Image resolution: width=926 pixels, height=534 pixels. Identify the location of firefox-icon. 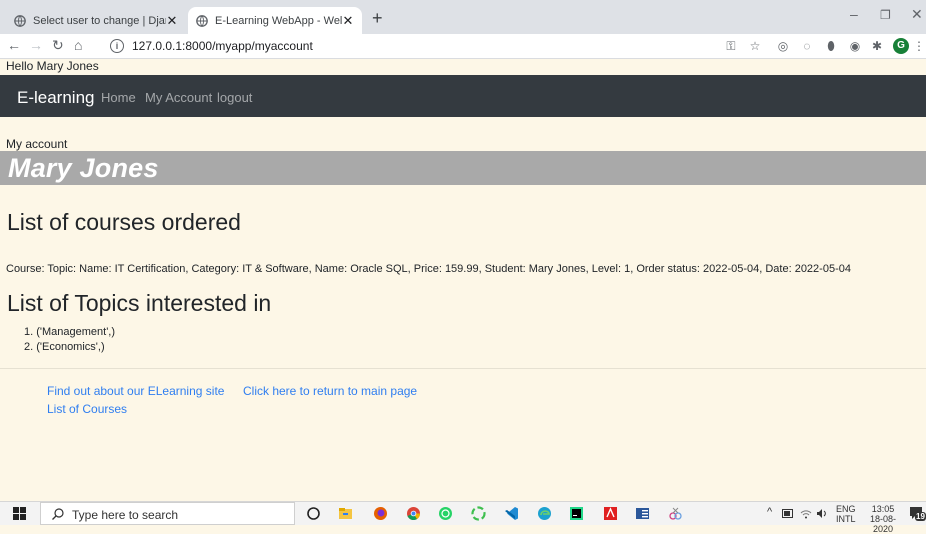
(380, 513).